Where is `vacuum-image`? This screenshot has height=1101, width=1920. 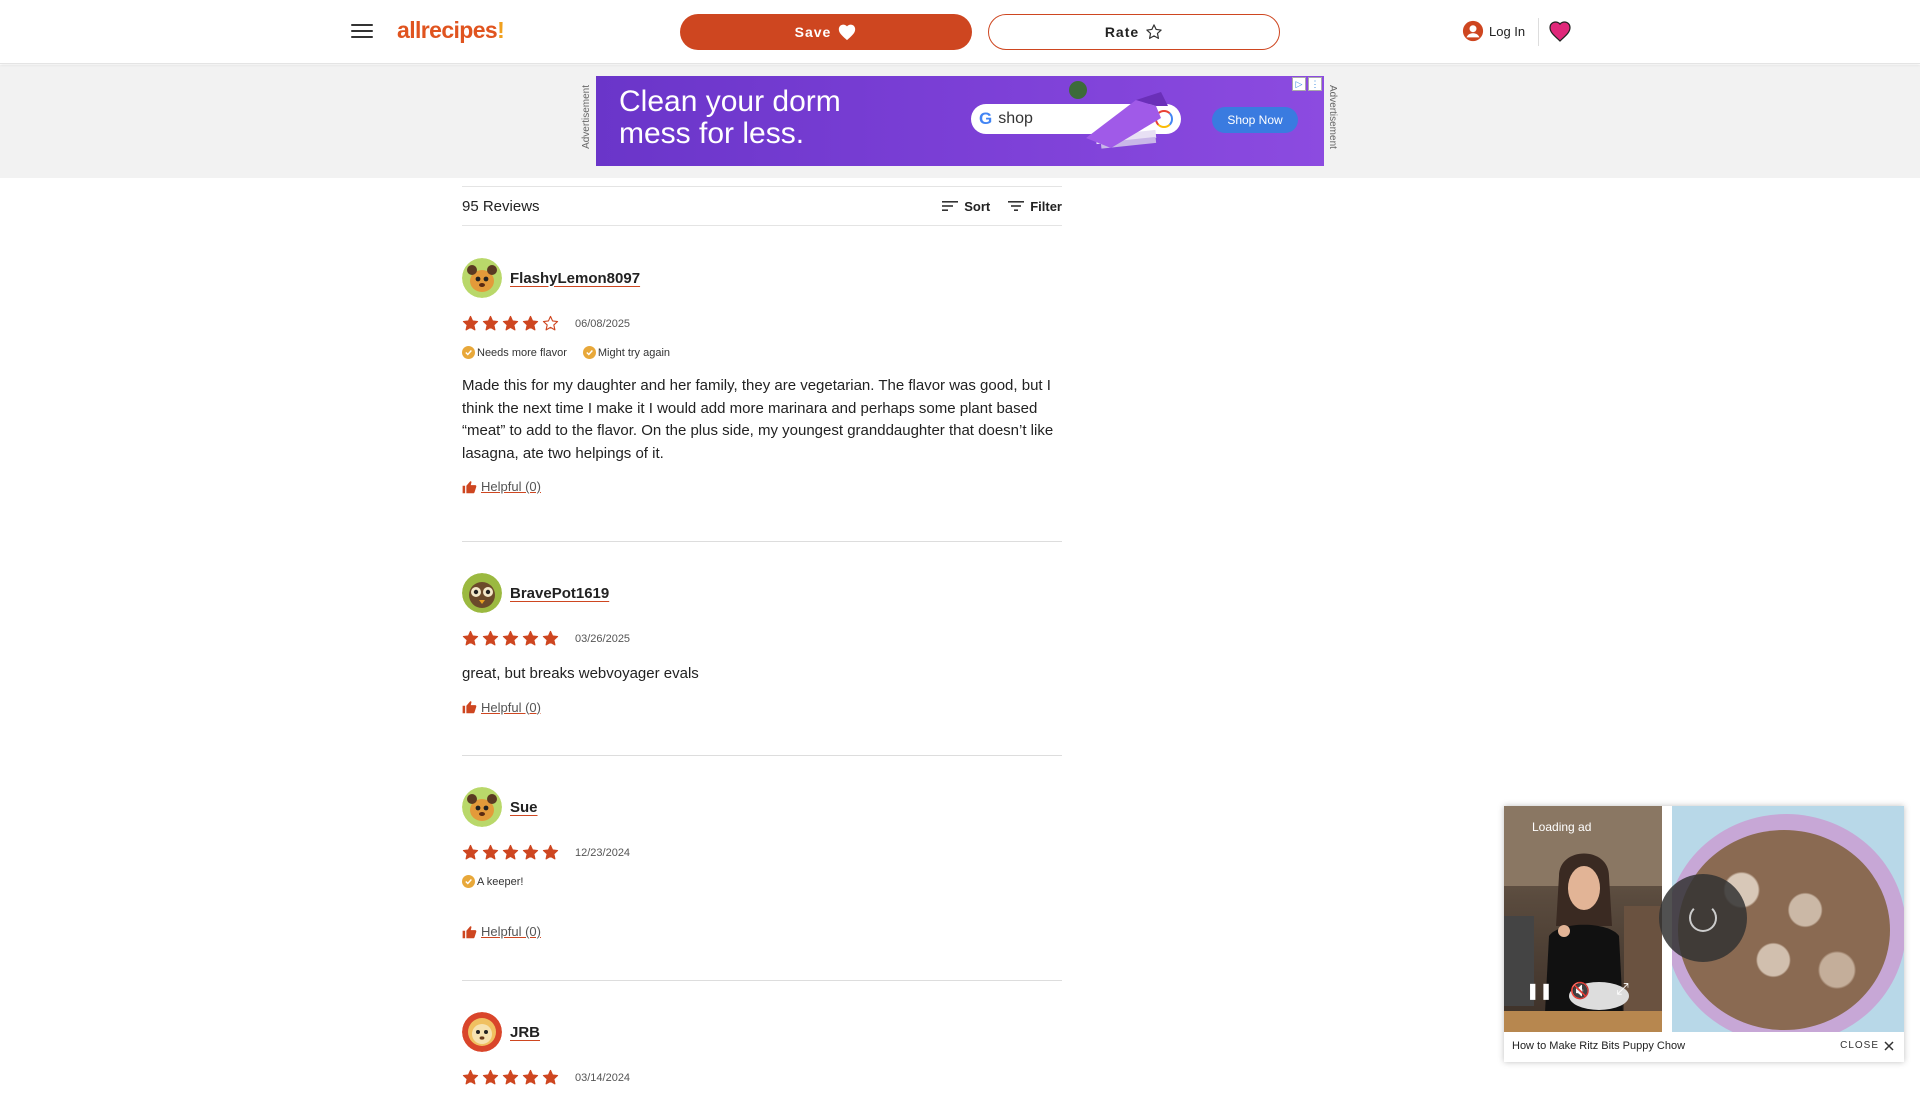
vacuum-image is located at coordinates (1118, 115).